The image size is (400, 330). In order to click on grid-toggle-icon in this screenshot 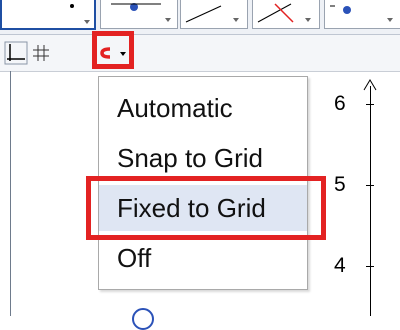, I will do `click(41, 53)`.